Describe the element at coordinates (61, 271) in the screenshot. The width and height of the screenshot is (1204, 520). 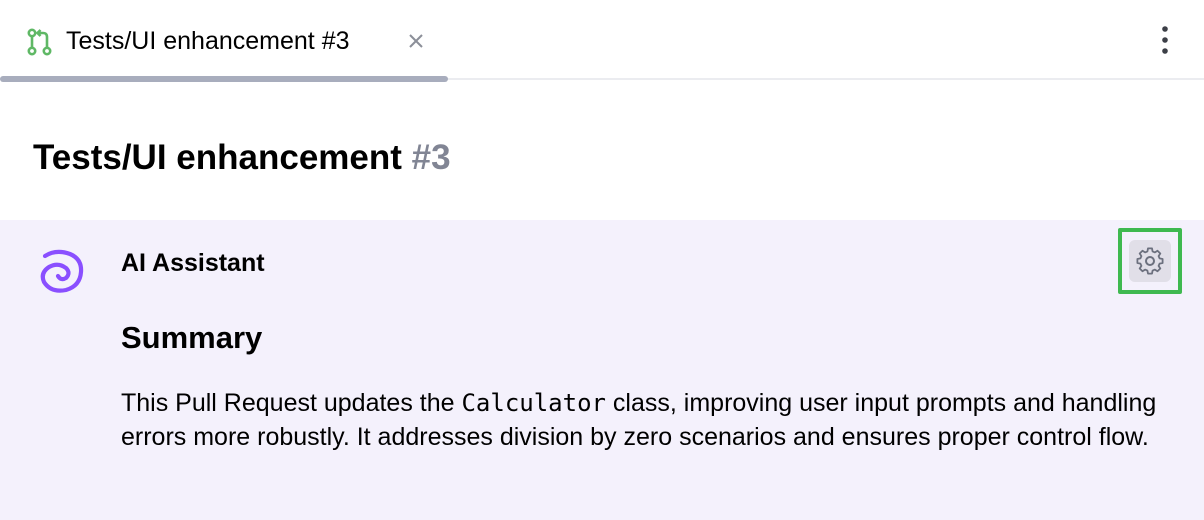
I see `ai-assistant-logo-icon` at that location.